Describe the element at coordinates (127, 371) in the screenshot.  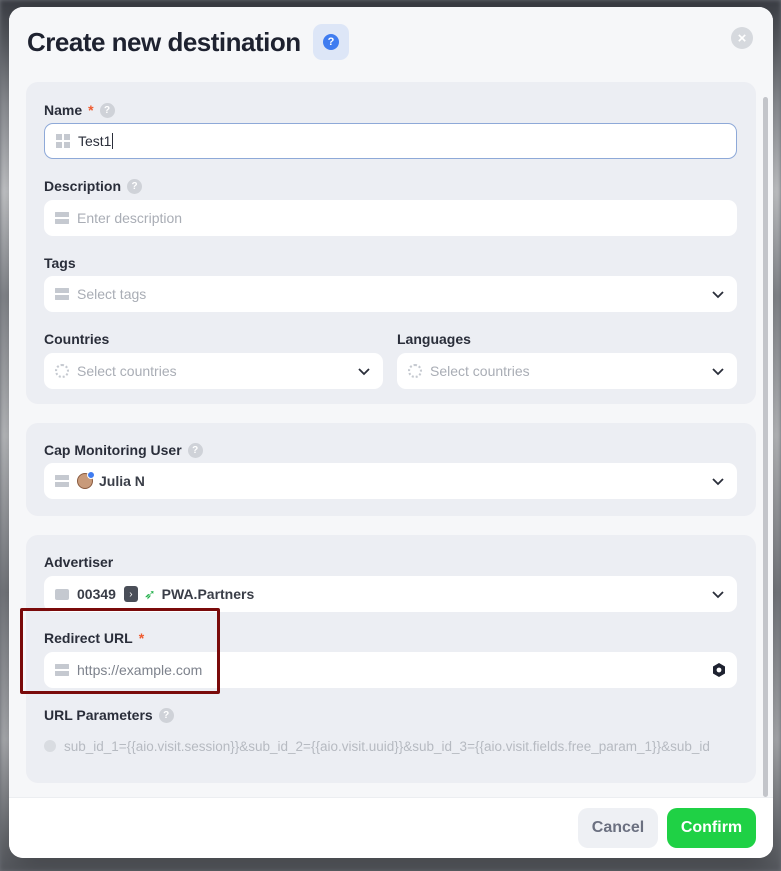
I see `countries-placeholder: Select countries` at that location.